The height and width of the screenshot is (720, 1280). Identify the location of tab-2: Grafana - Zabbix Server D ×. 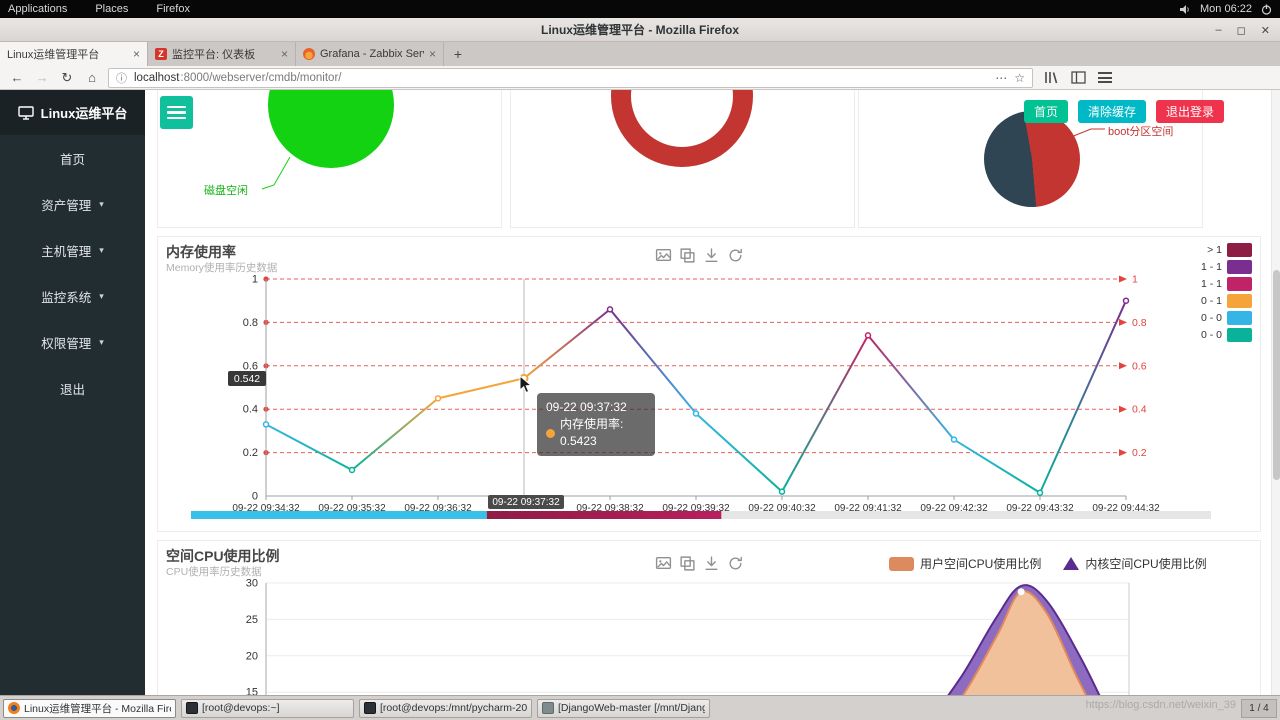
(370, 54).